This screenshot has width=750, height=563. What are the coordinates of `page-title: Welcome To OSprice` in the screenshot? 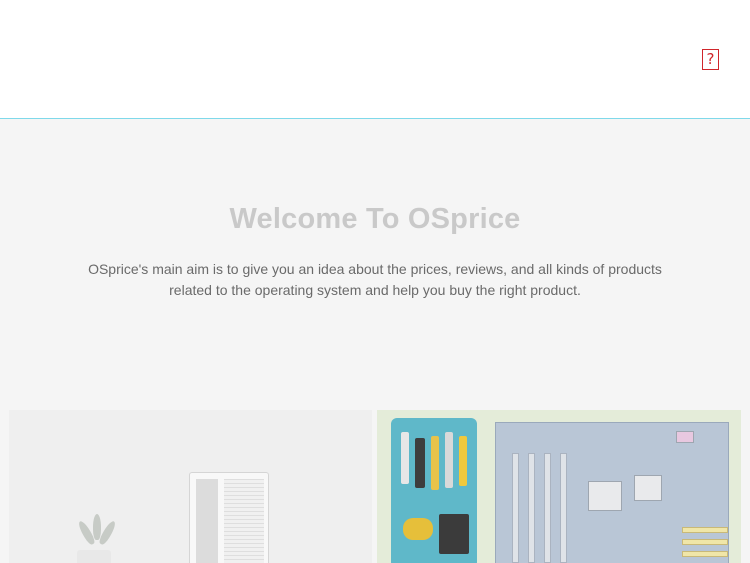 It's located at (375, 219).